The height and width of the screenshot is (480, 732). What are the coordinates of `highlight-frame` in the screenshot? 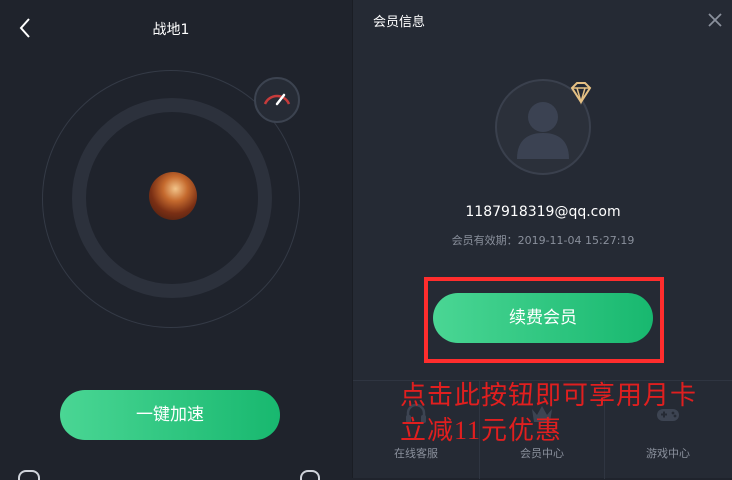 It's located at (544, 320).